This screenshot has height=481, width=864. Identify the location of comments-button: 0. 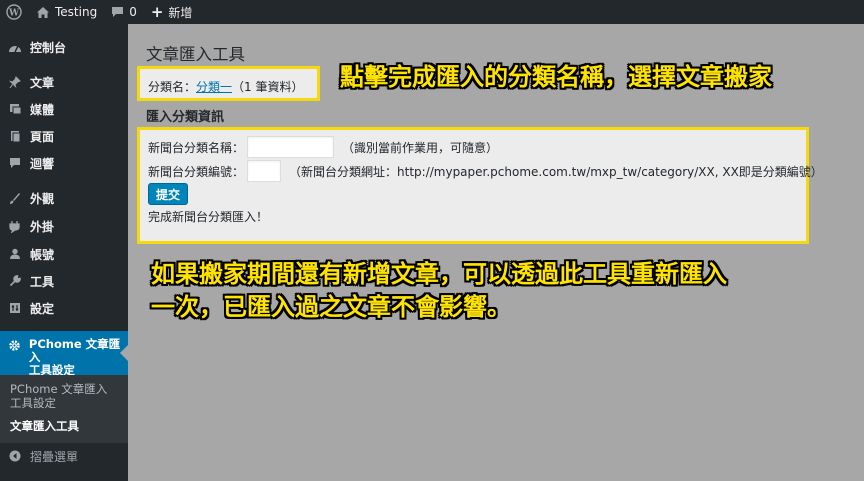
(124, 12).